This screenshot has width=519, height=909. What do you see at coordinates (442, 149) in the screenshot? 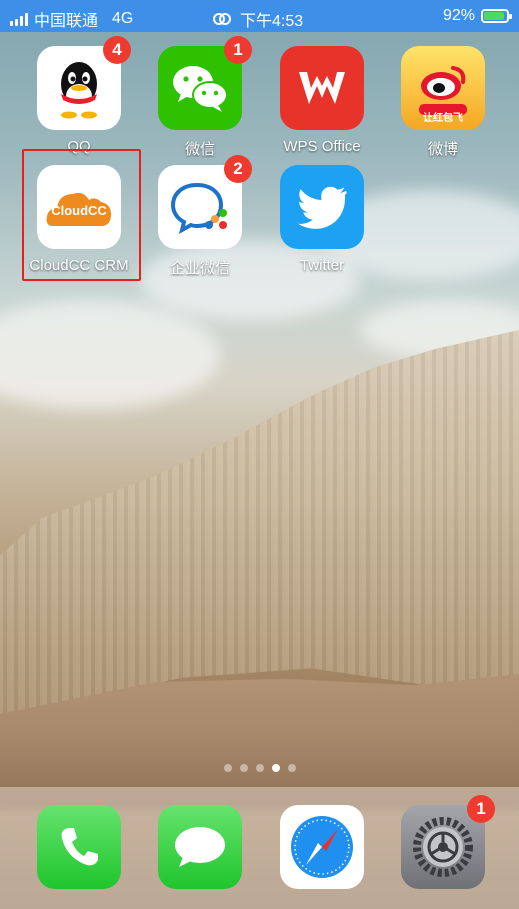
I see `app-label: 微博` at bounding box center [442, 149].